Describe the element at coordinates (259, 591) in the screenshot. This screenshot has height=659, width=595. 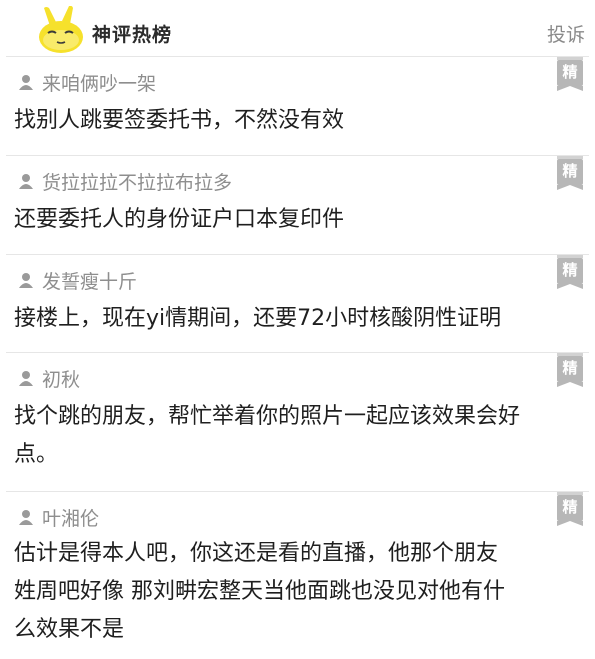
I see `comment-line: 姓周吧好像 那刘畊宏整天当他面跳也没见对他有什` at that location.